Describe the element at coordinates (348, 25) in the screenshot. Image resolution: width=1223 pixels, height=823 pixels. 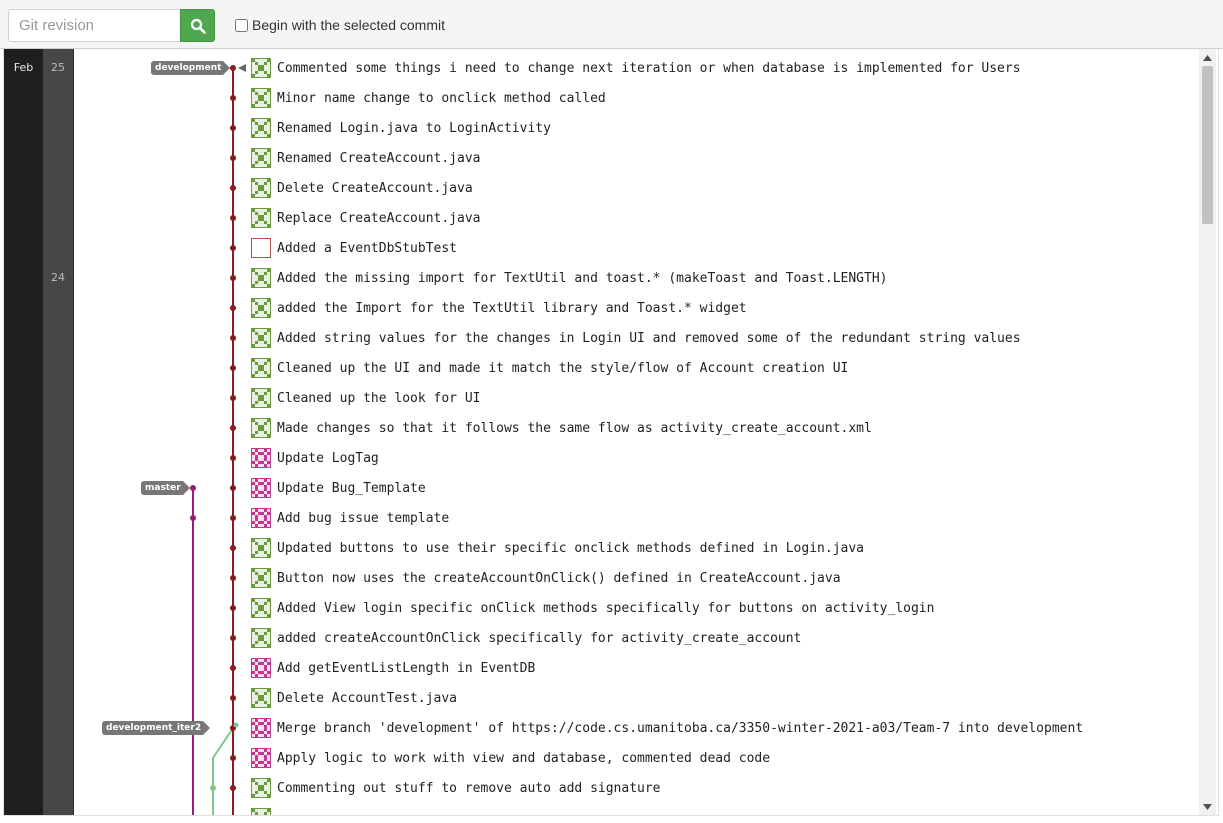
I see `begin-with-selected-commit-label: Begin with the selected commit` at that location.